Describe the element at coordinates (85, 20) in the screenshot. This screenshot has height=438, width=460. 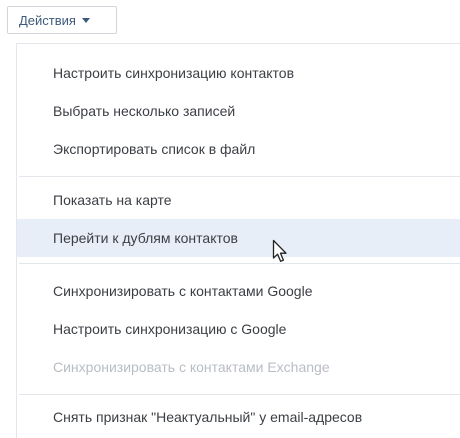
I see `caret-down-icon` at that location.